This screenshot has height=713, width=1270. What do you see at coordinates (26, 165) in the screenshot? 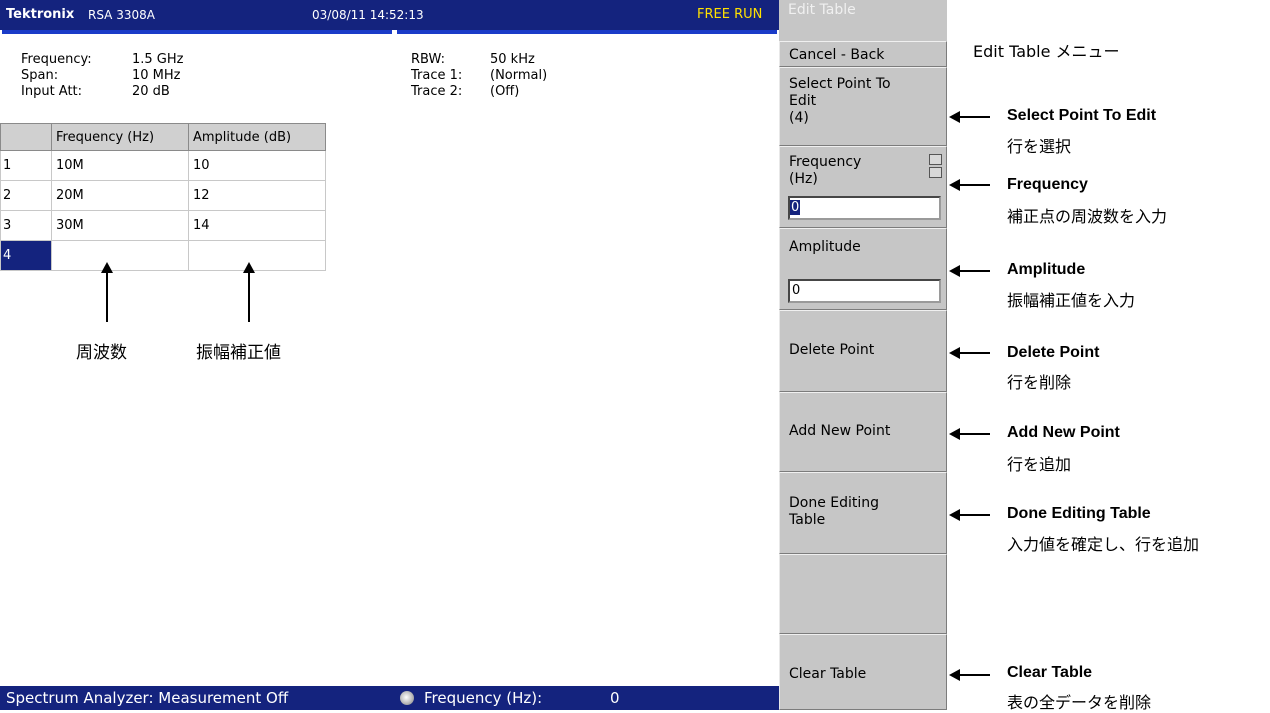
I see `row-index: 1` at bounding box center [26, 165].